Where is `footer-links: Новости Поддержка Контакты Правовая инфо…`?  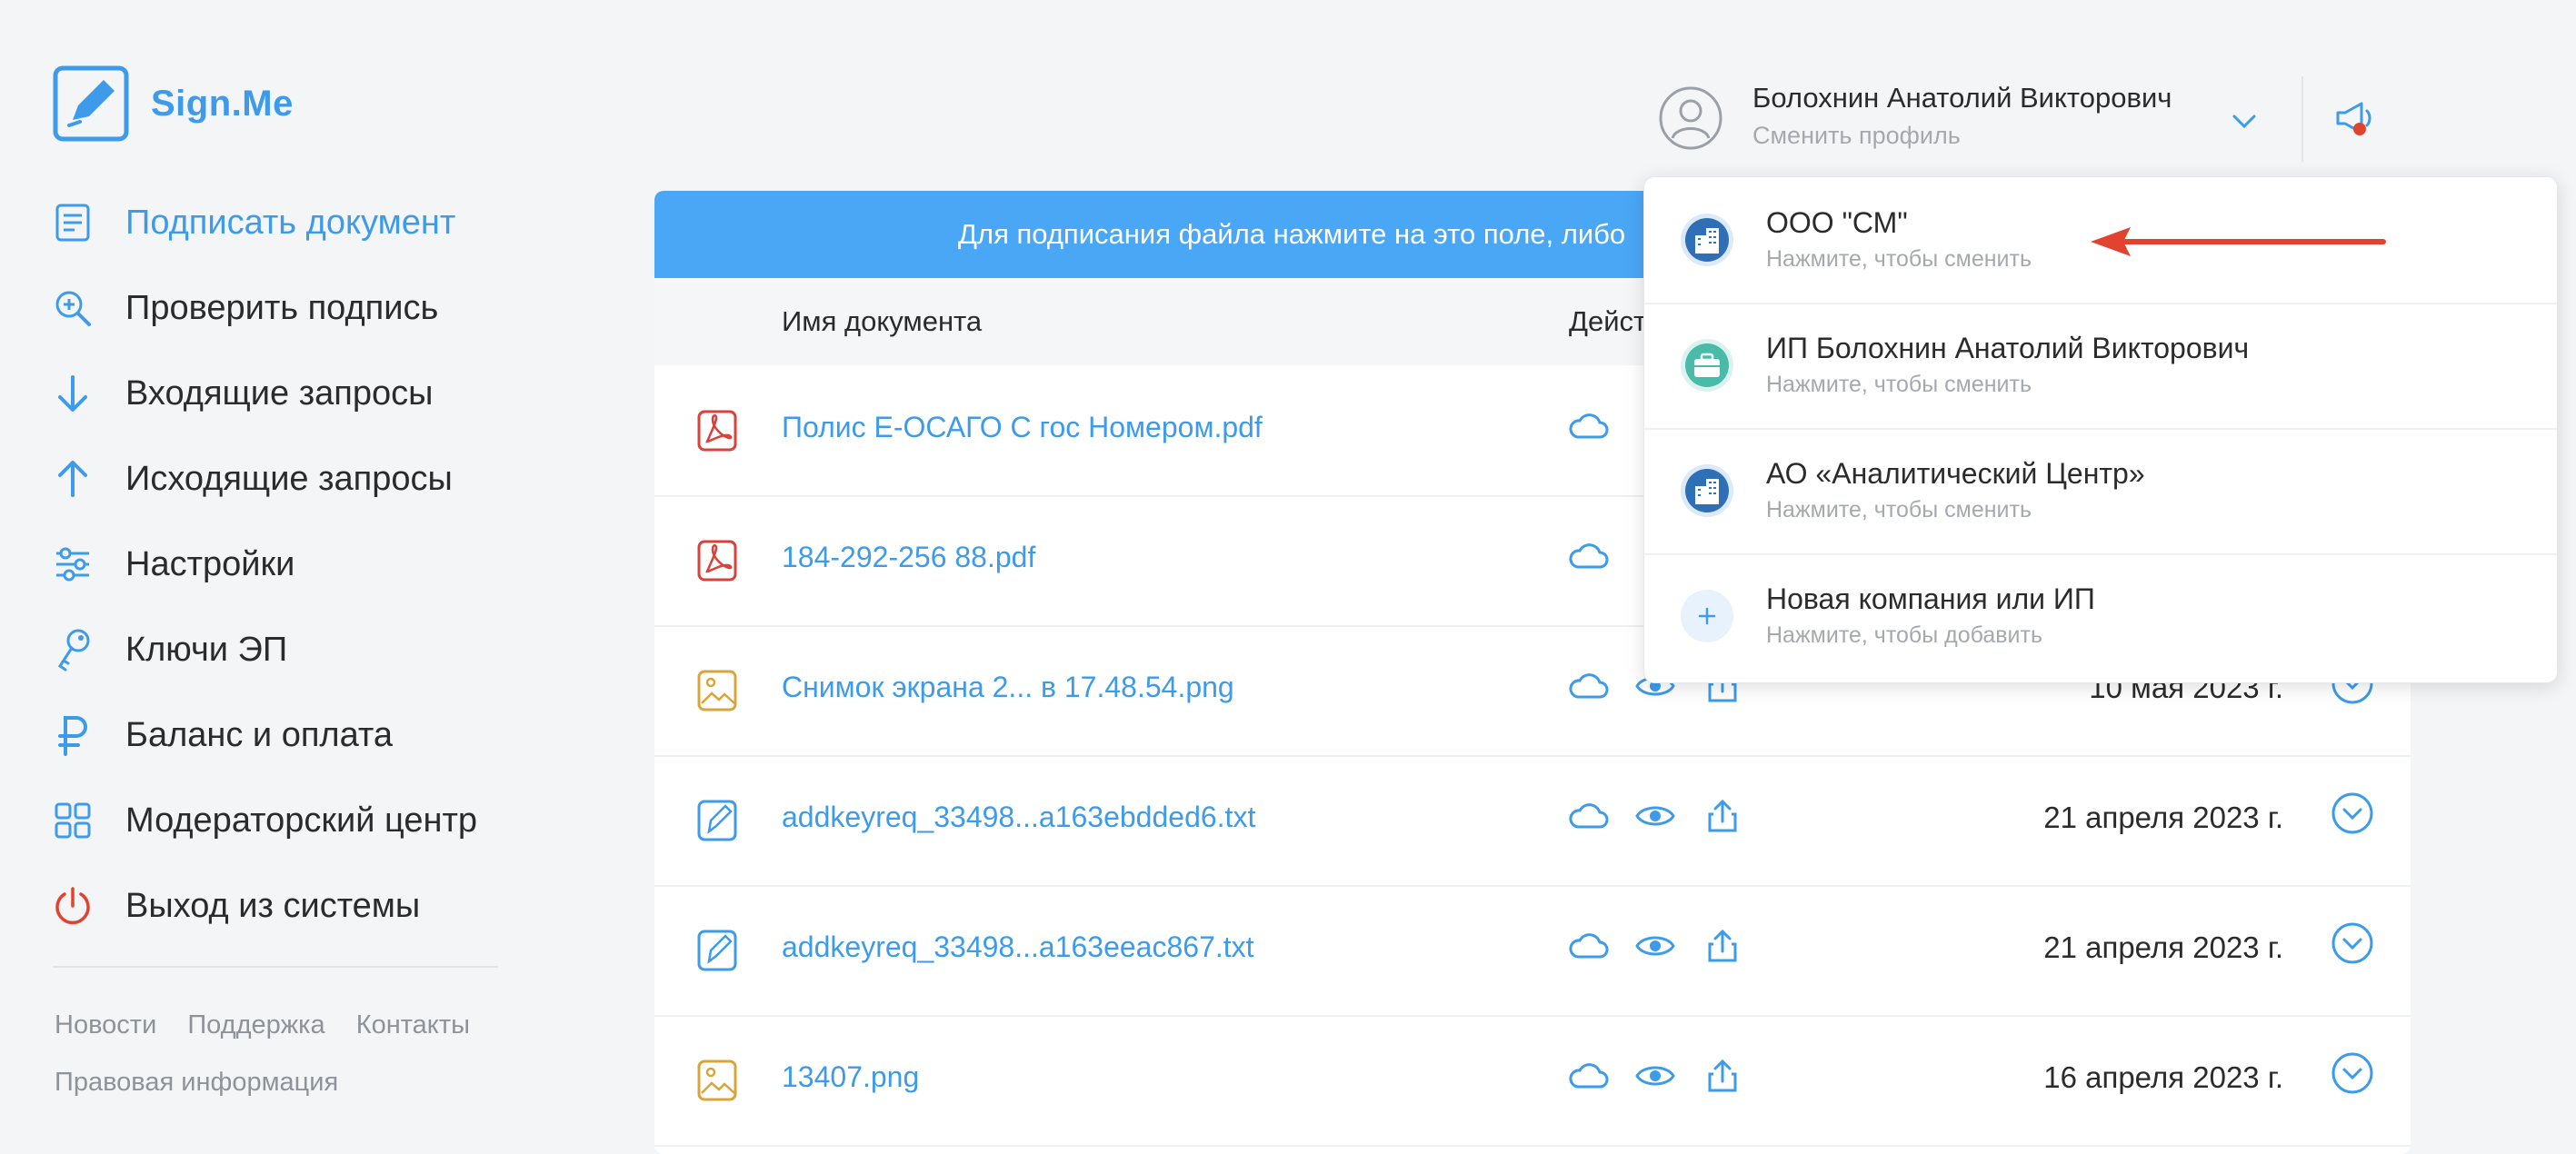
footer-links: Новости Поддержка Контакты Правовая инфо… is located at coordinates (274, 1054).